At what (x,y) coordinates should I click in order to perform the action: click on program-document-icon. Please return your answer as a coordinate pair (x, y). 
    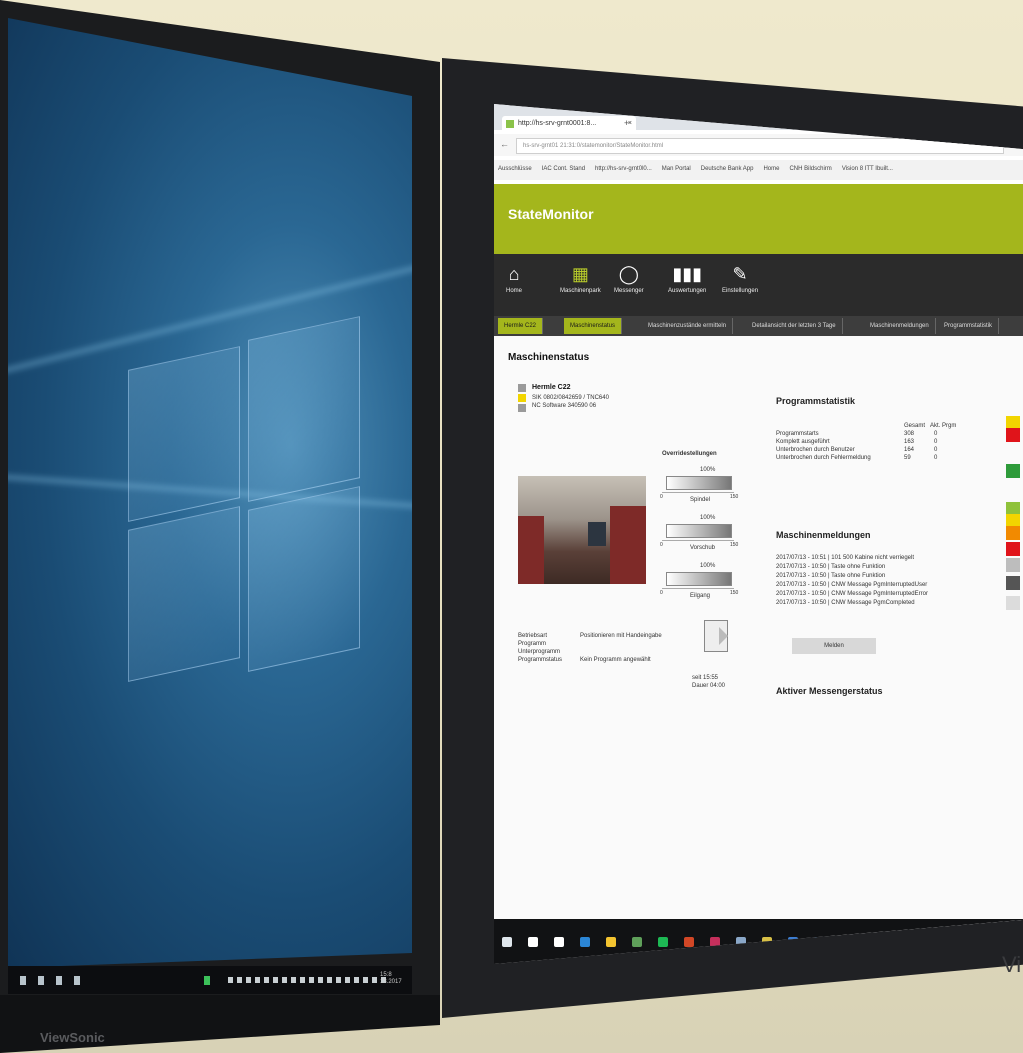
    Looking at the image, I should click on (716, 636).